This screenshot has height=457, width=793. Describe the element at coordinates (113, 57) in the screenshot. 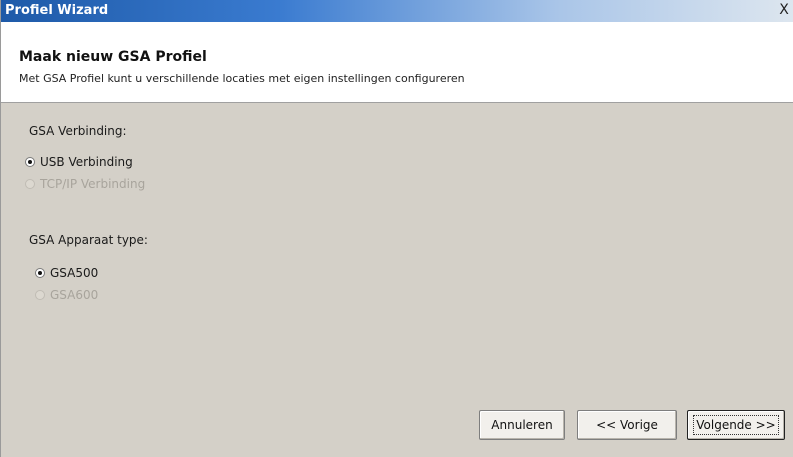

I see `header-title: Maak nieuw GSA Profiel` at that location.